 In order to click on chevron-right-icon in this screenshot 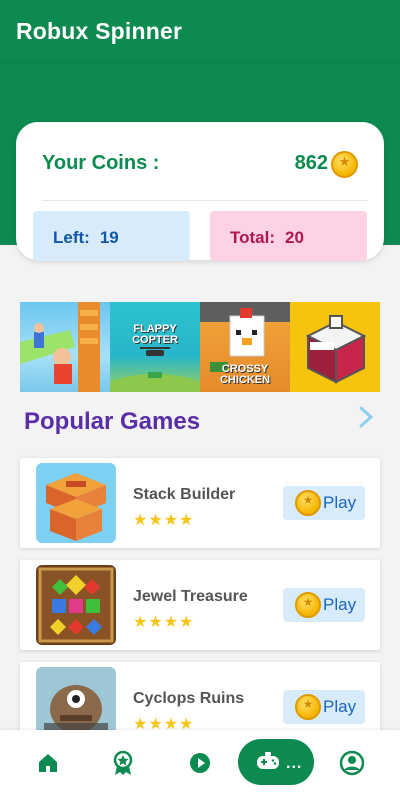, I will do `click(366, 420)`.